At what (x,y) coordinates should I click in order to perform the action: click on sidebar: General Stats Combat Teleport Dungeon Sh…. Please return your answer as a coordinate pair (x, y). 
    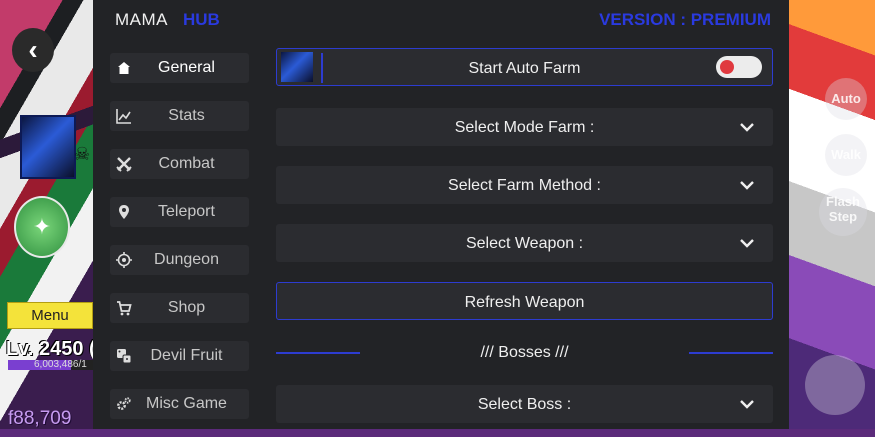
    Looking at the image, I should click on (179, 245).